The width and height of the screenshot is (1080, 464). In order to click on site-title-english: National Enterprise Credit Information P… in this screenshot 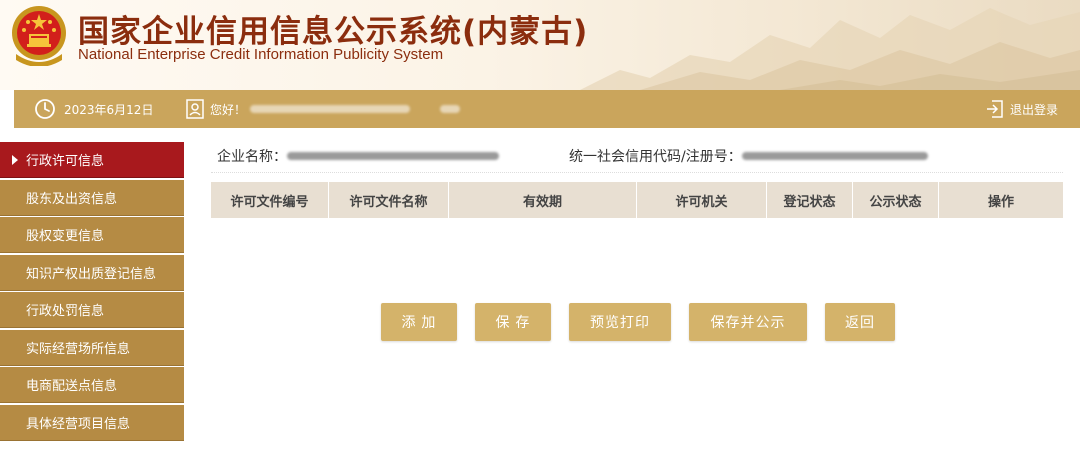, I will do `click(261, 54)`.